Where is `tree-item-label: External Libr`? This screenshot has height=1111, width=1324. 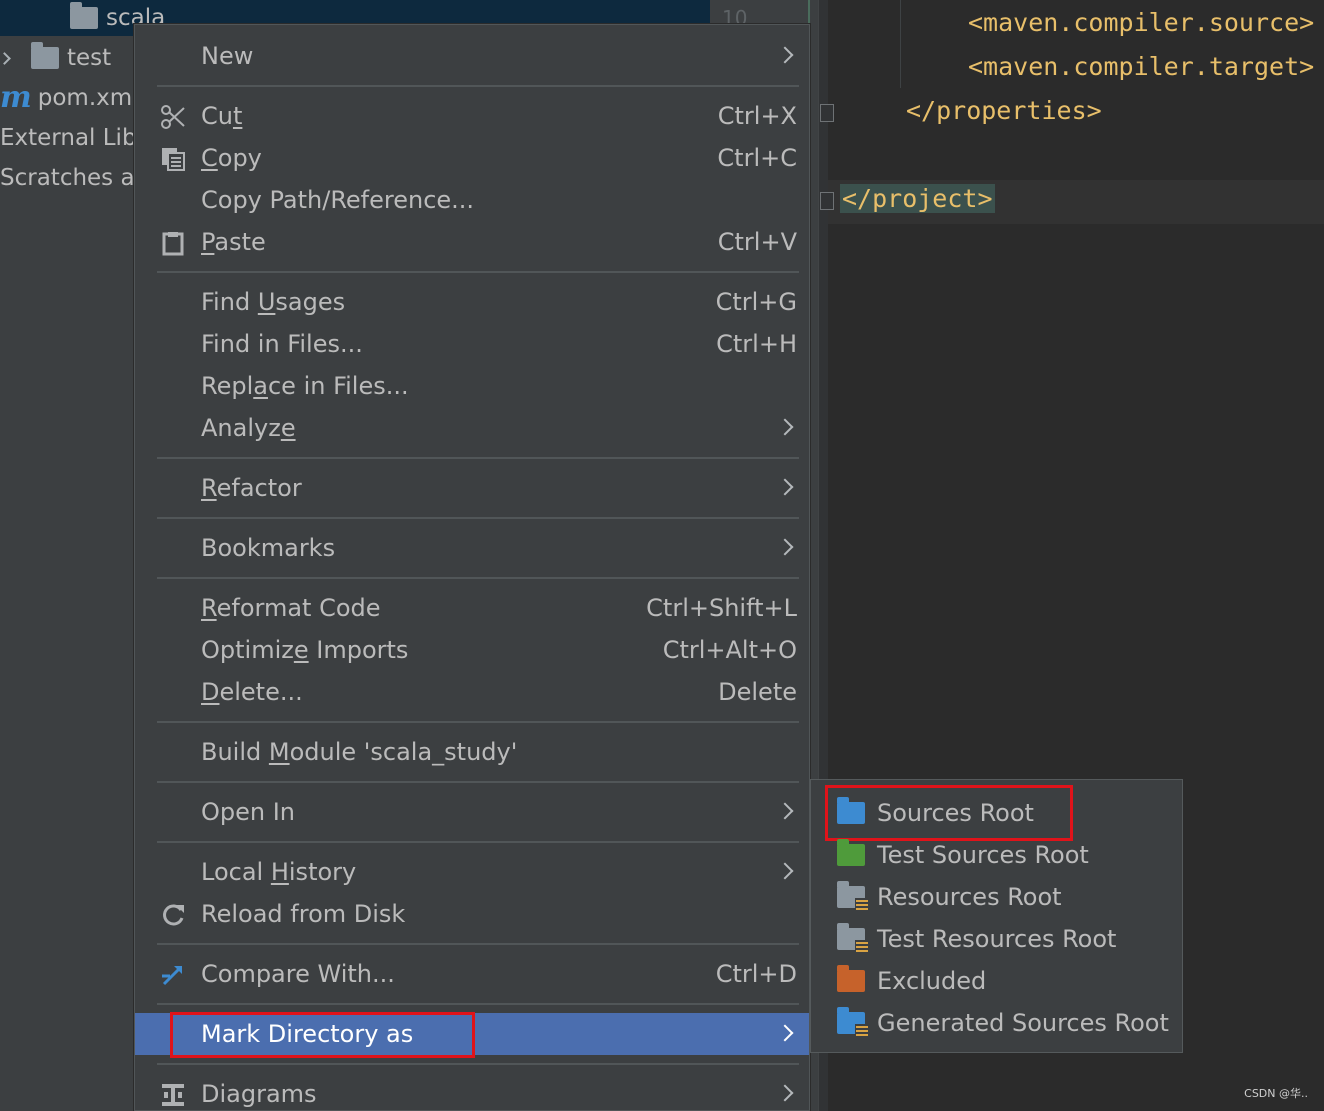
tree-item-label: External Libr is located at coordinates (73, 138).